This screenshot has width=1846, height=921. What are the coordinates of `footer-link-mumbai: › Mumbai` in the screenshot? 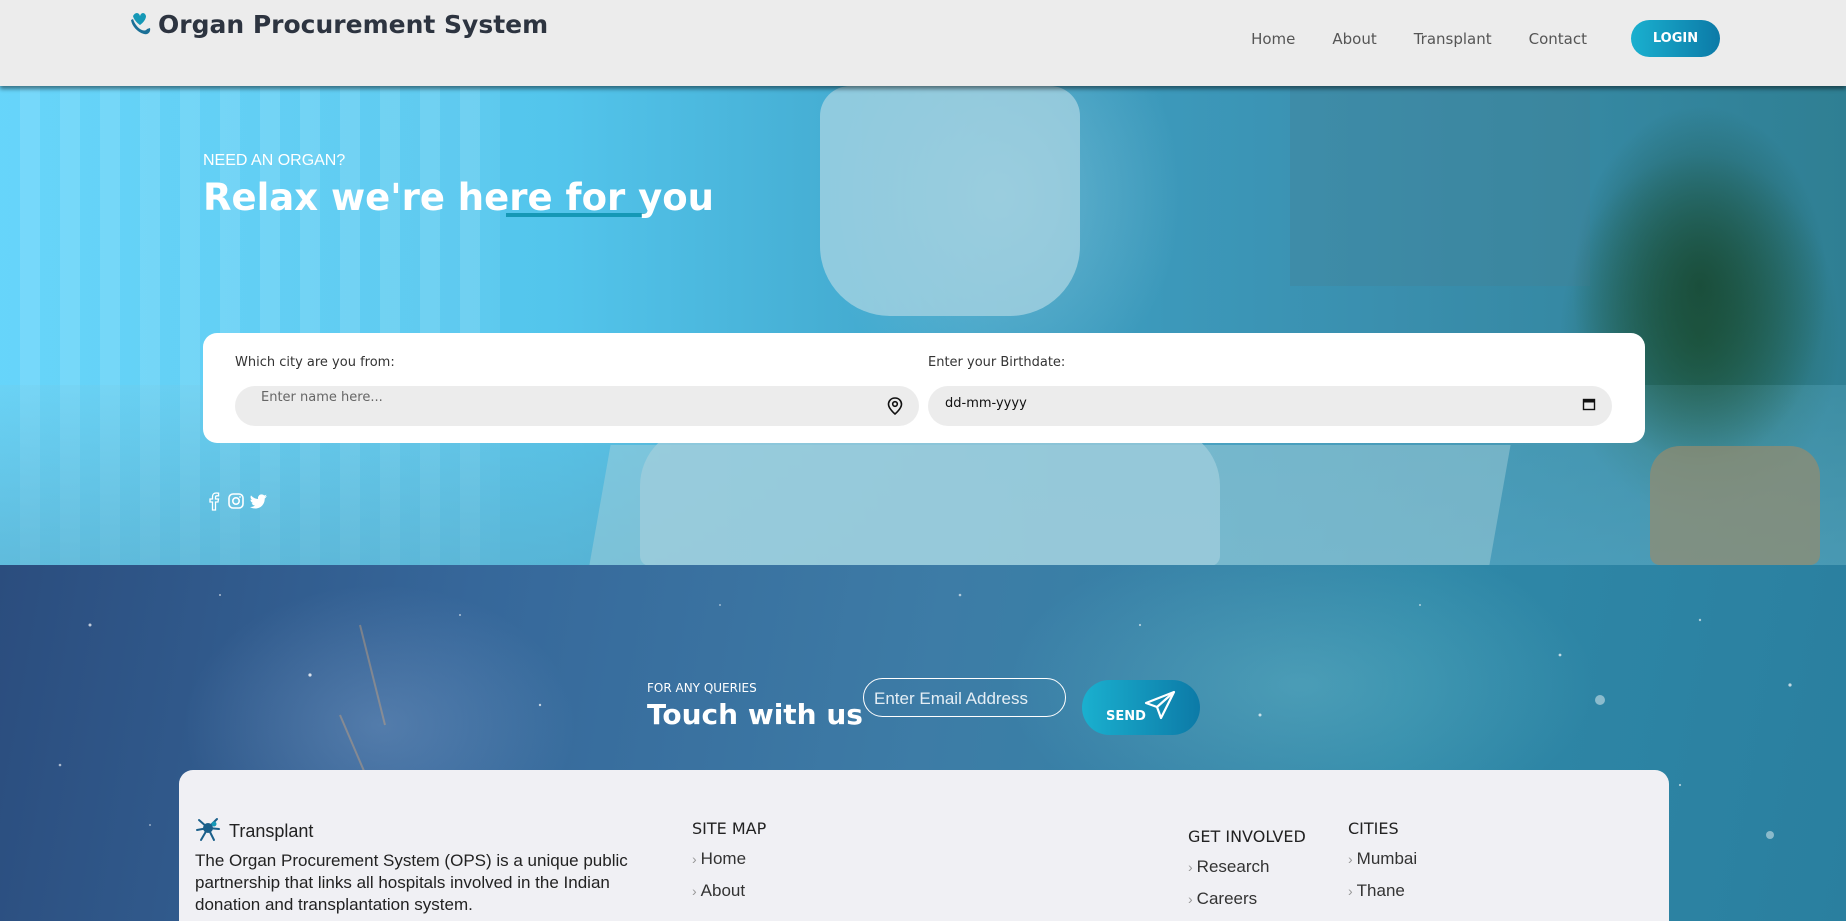 It's located at (1382, 865).